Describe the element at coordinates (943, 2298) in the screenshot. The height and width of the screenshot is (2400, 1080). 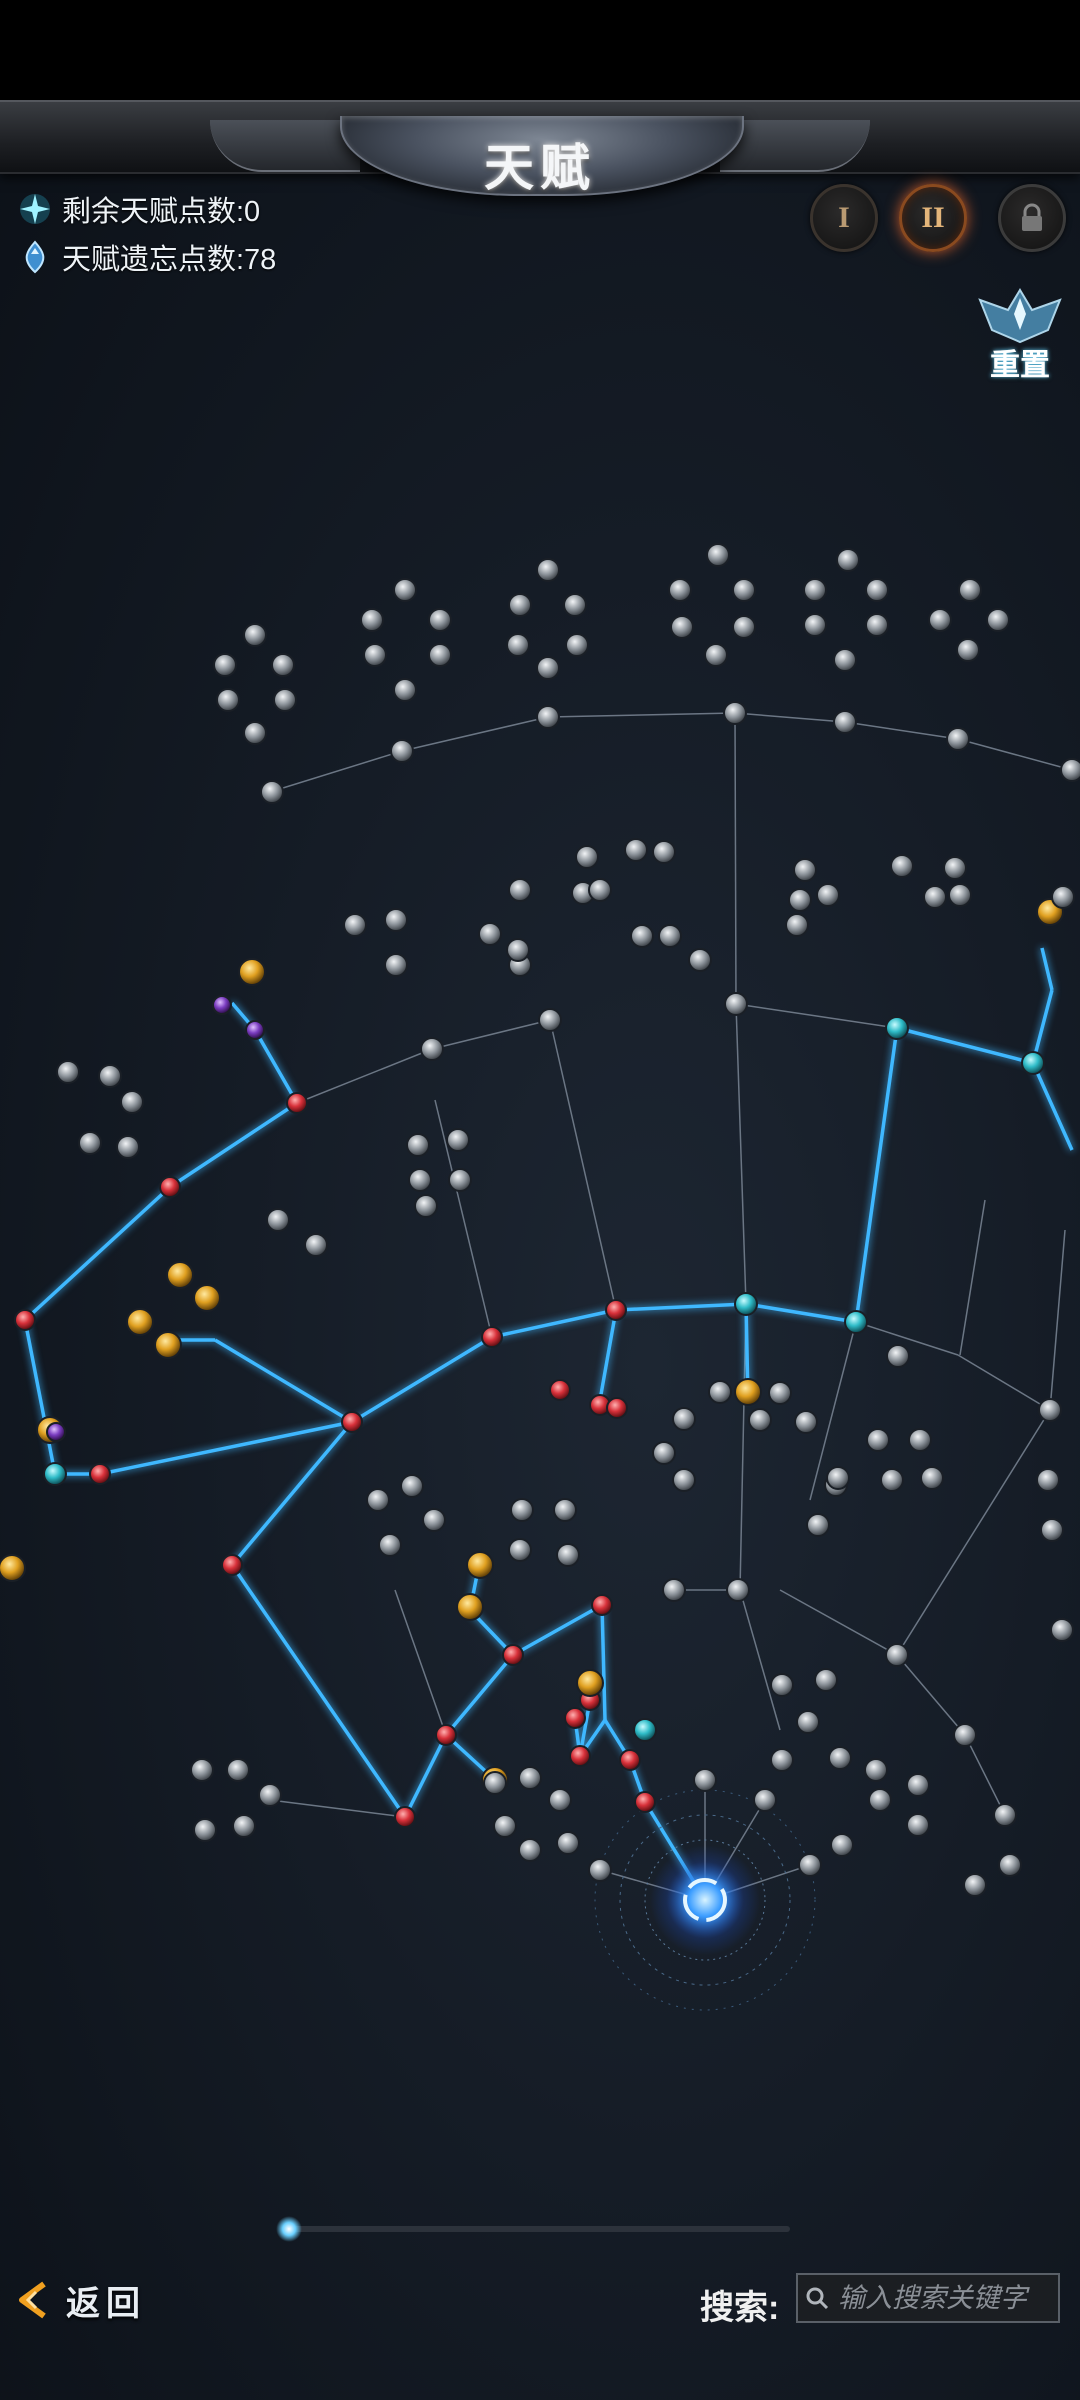
I see `search-input` at that location.